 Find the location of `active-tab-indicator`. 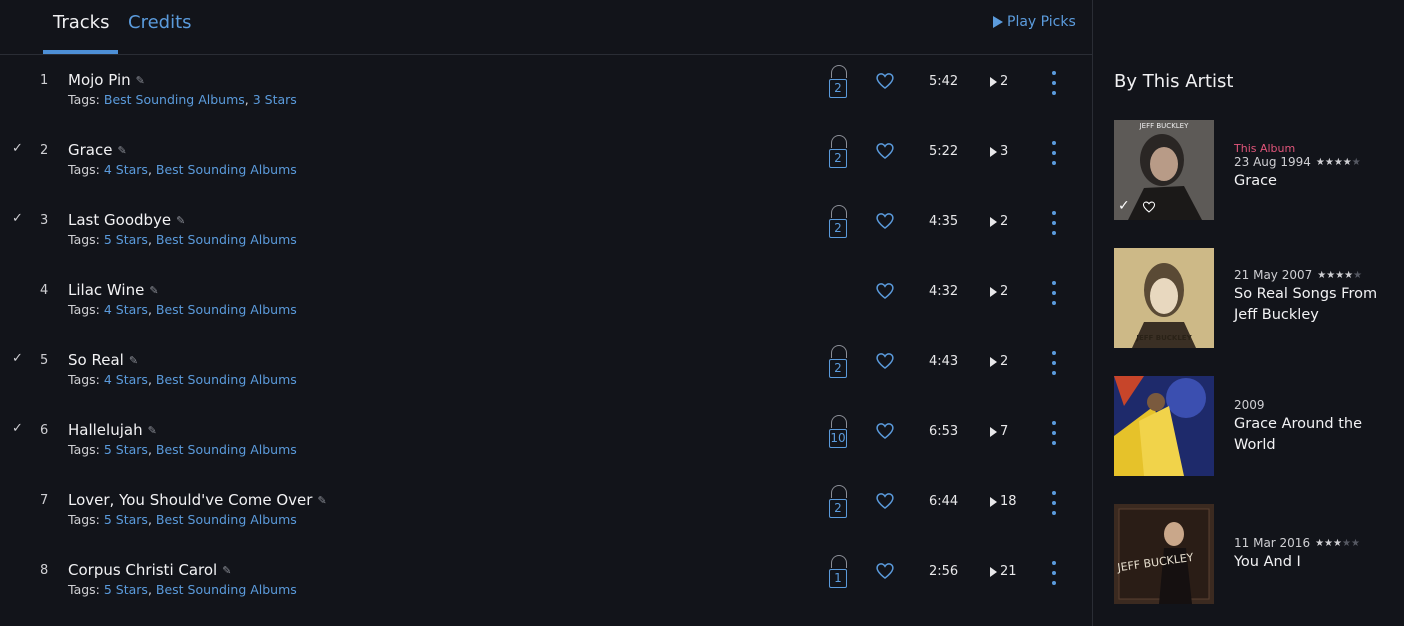

active-tab-indicator is located at coordinates (80, 52).